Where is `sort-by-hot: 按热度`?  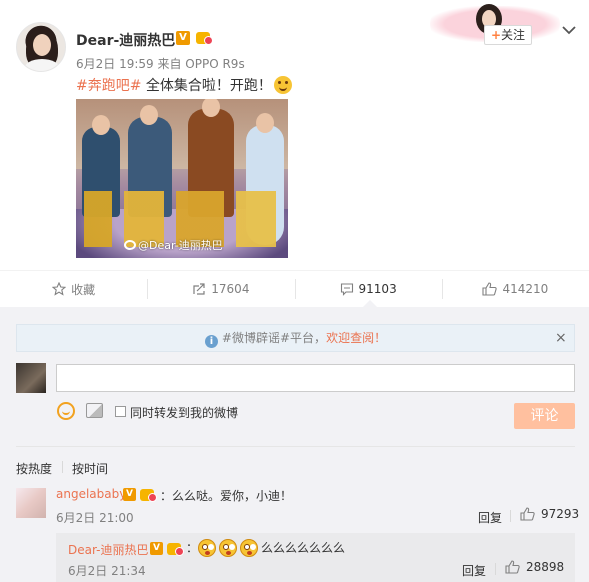 sort-by-hot: 按热度 is located at coordinates (34, 468).